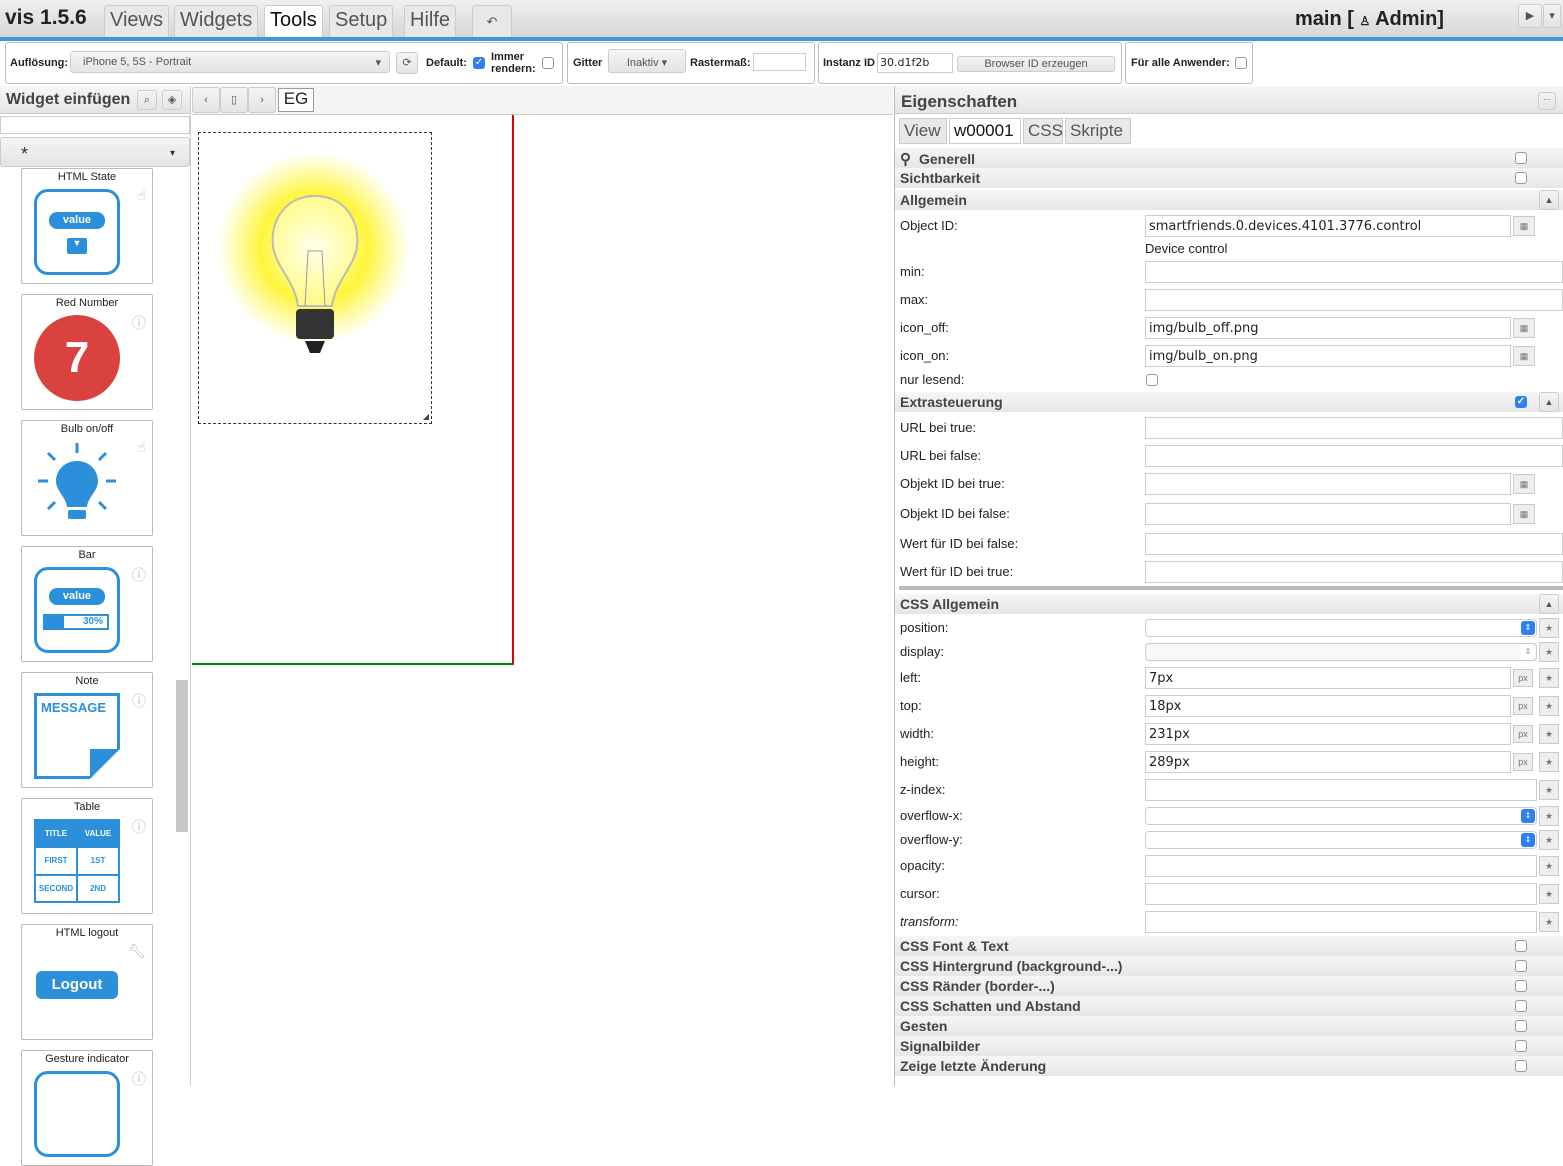 The image size is (1563, 1166). I want to click on overflow-x-star-icon: ★, so click(1549, 816).